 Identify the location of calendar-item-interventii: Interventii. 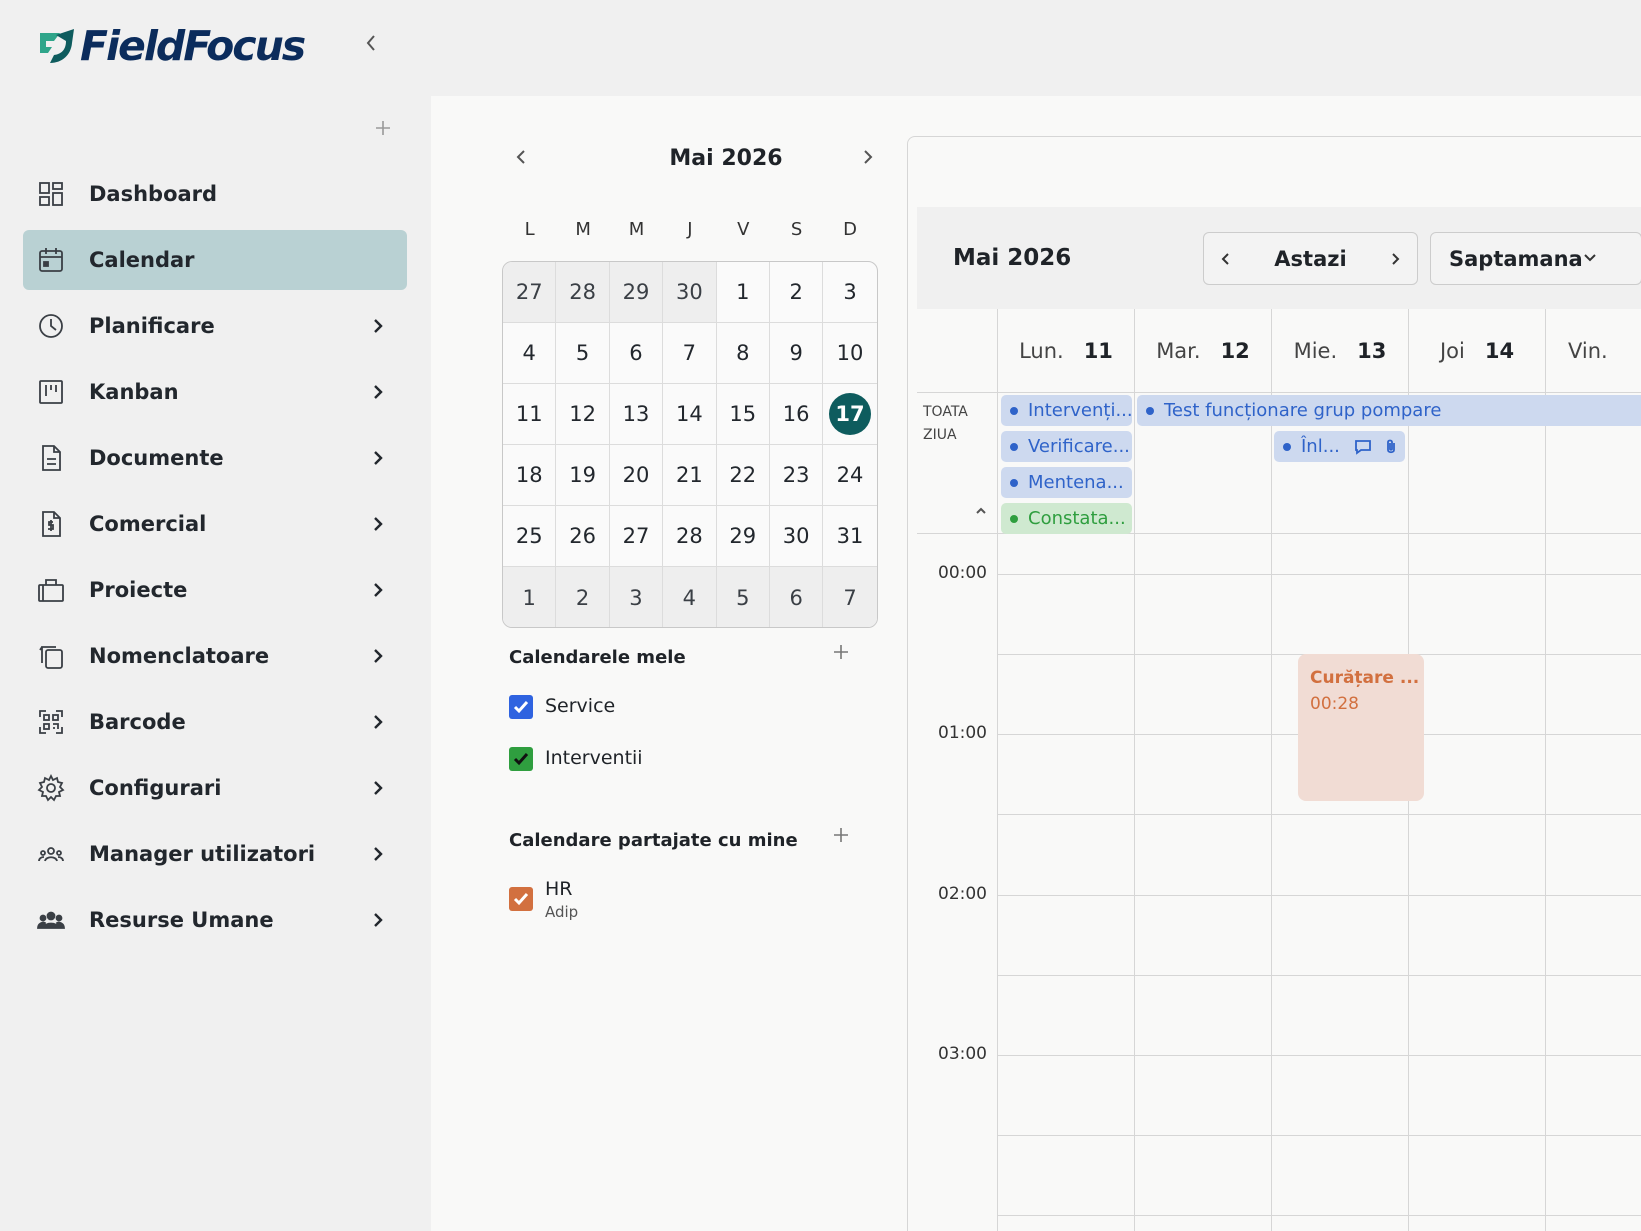
(576, 758).